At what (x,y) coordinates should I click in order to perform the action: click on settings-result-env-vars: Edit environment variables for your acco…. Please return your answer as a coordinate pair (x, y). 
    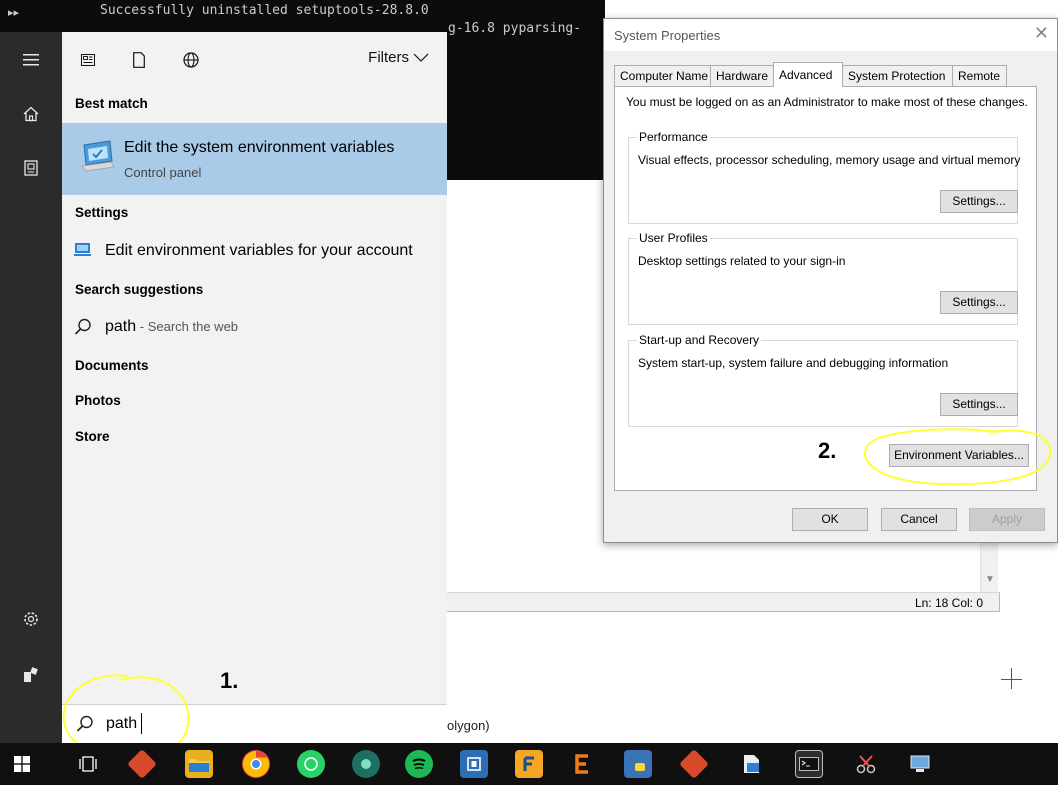
    Looking at the image, I should click on (254, 251).